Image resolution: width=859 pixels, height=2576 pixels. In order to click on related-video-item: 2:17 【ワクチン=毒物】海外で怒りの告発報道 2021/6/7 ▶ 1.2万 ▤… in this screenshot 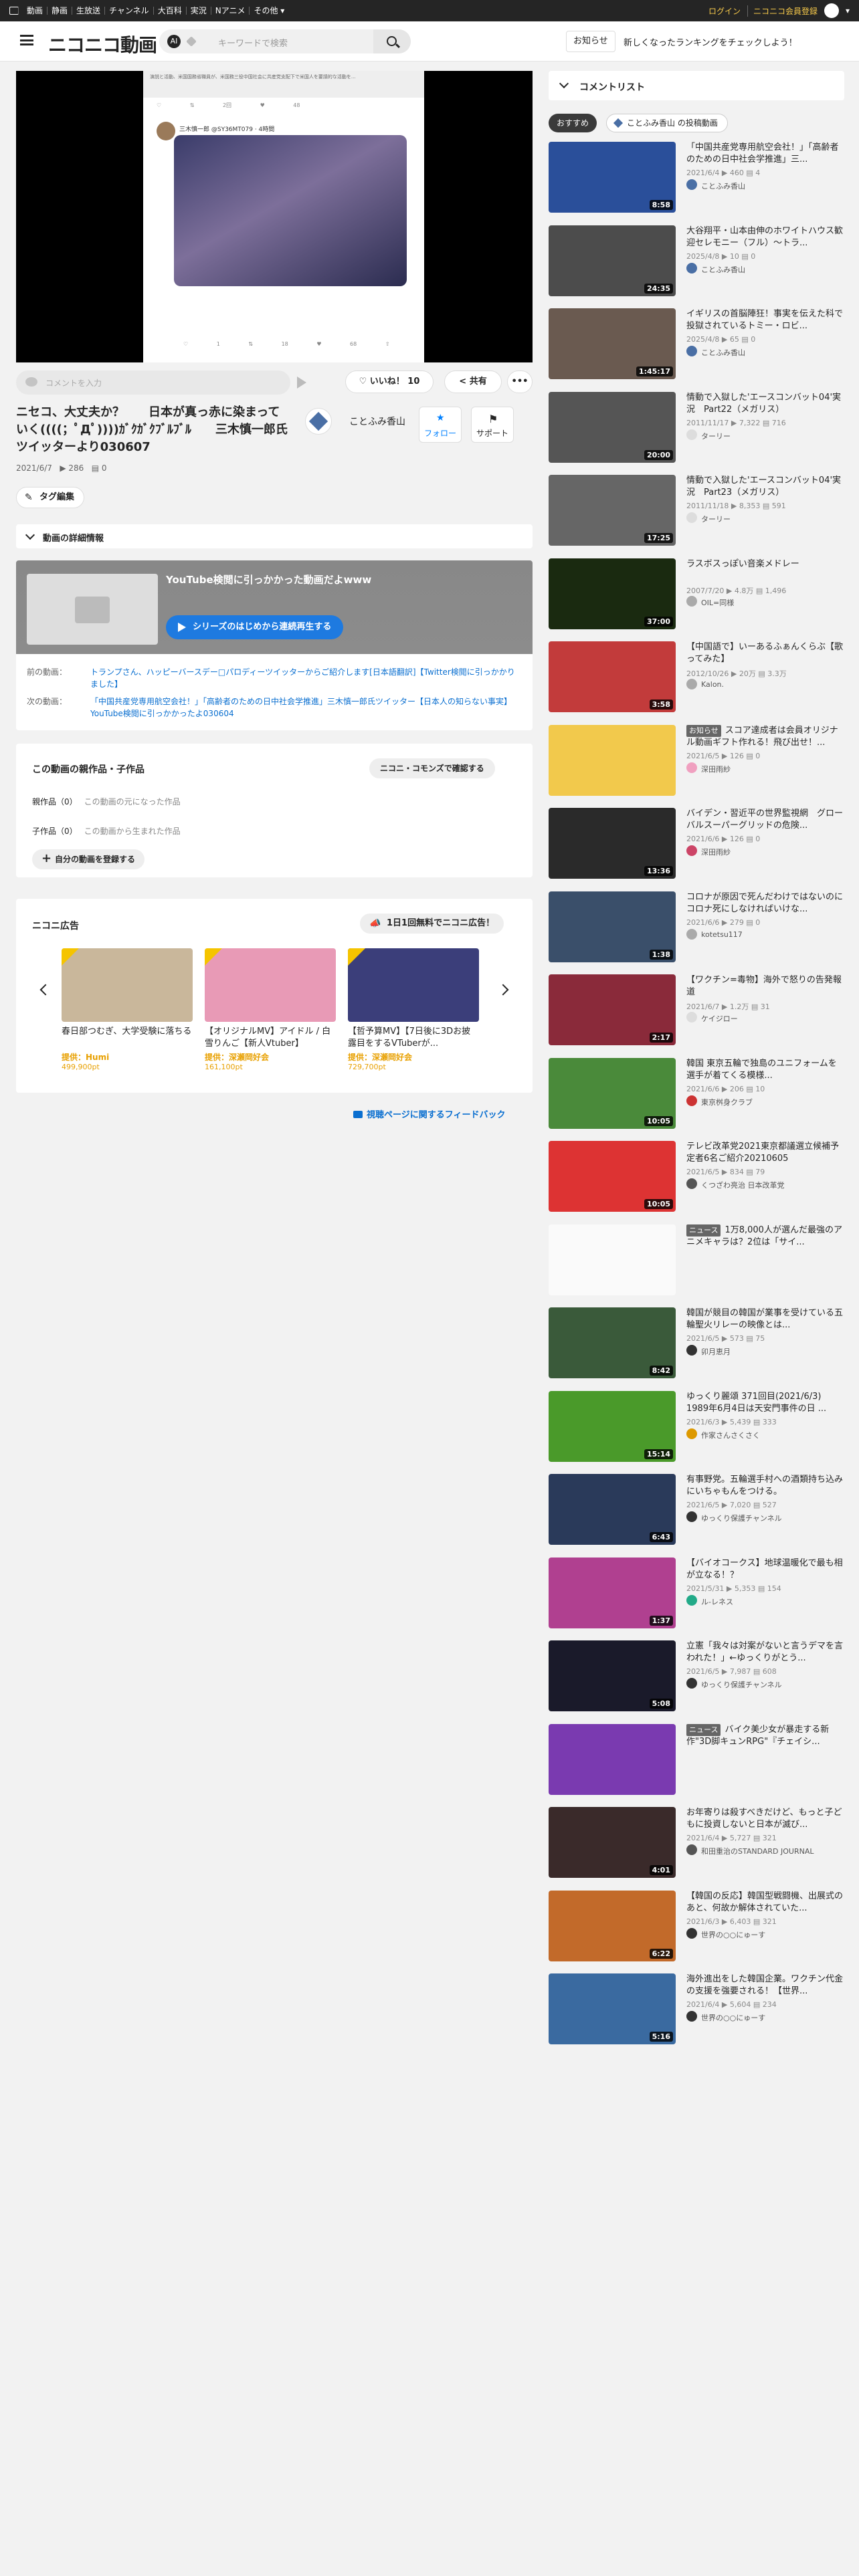, I will do `click(696, 1011)`.